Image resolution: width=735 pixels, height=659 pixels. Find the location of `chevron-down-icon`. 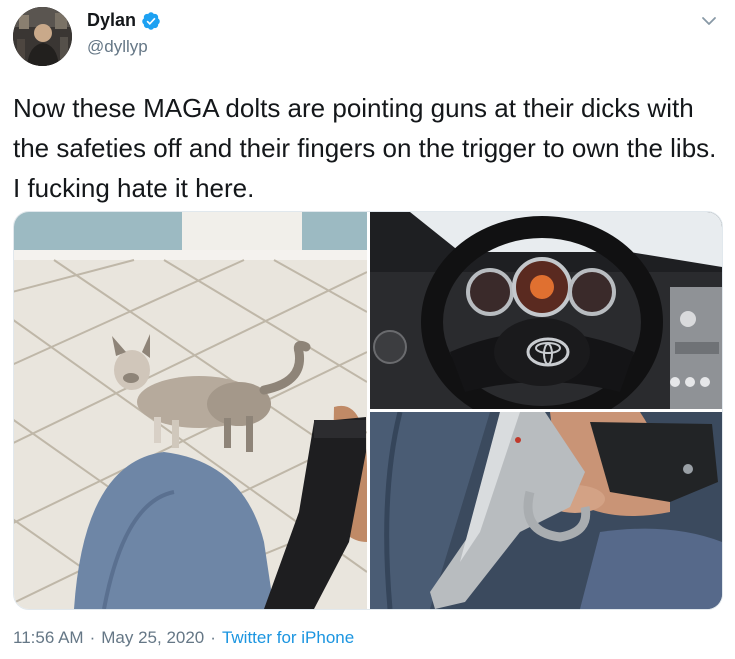

chevron-down-icon is located at coordinates (709, 21).